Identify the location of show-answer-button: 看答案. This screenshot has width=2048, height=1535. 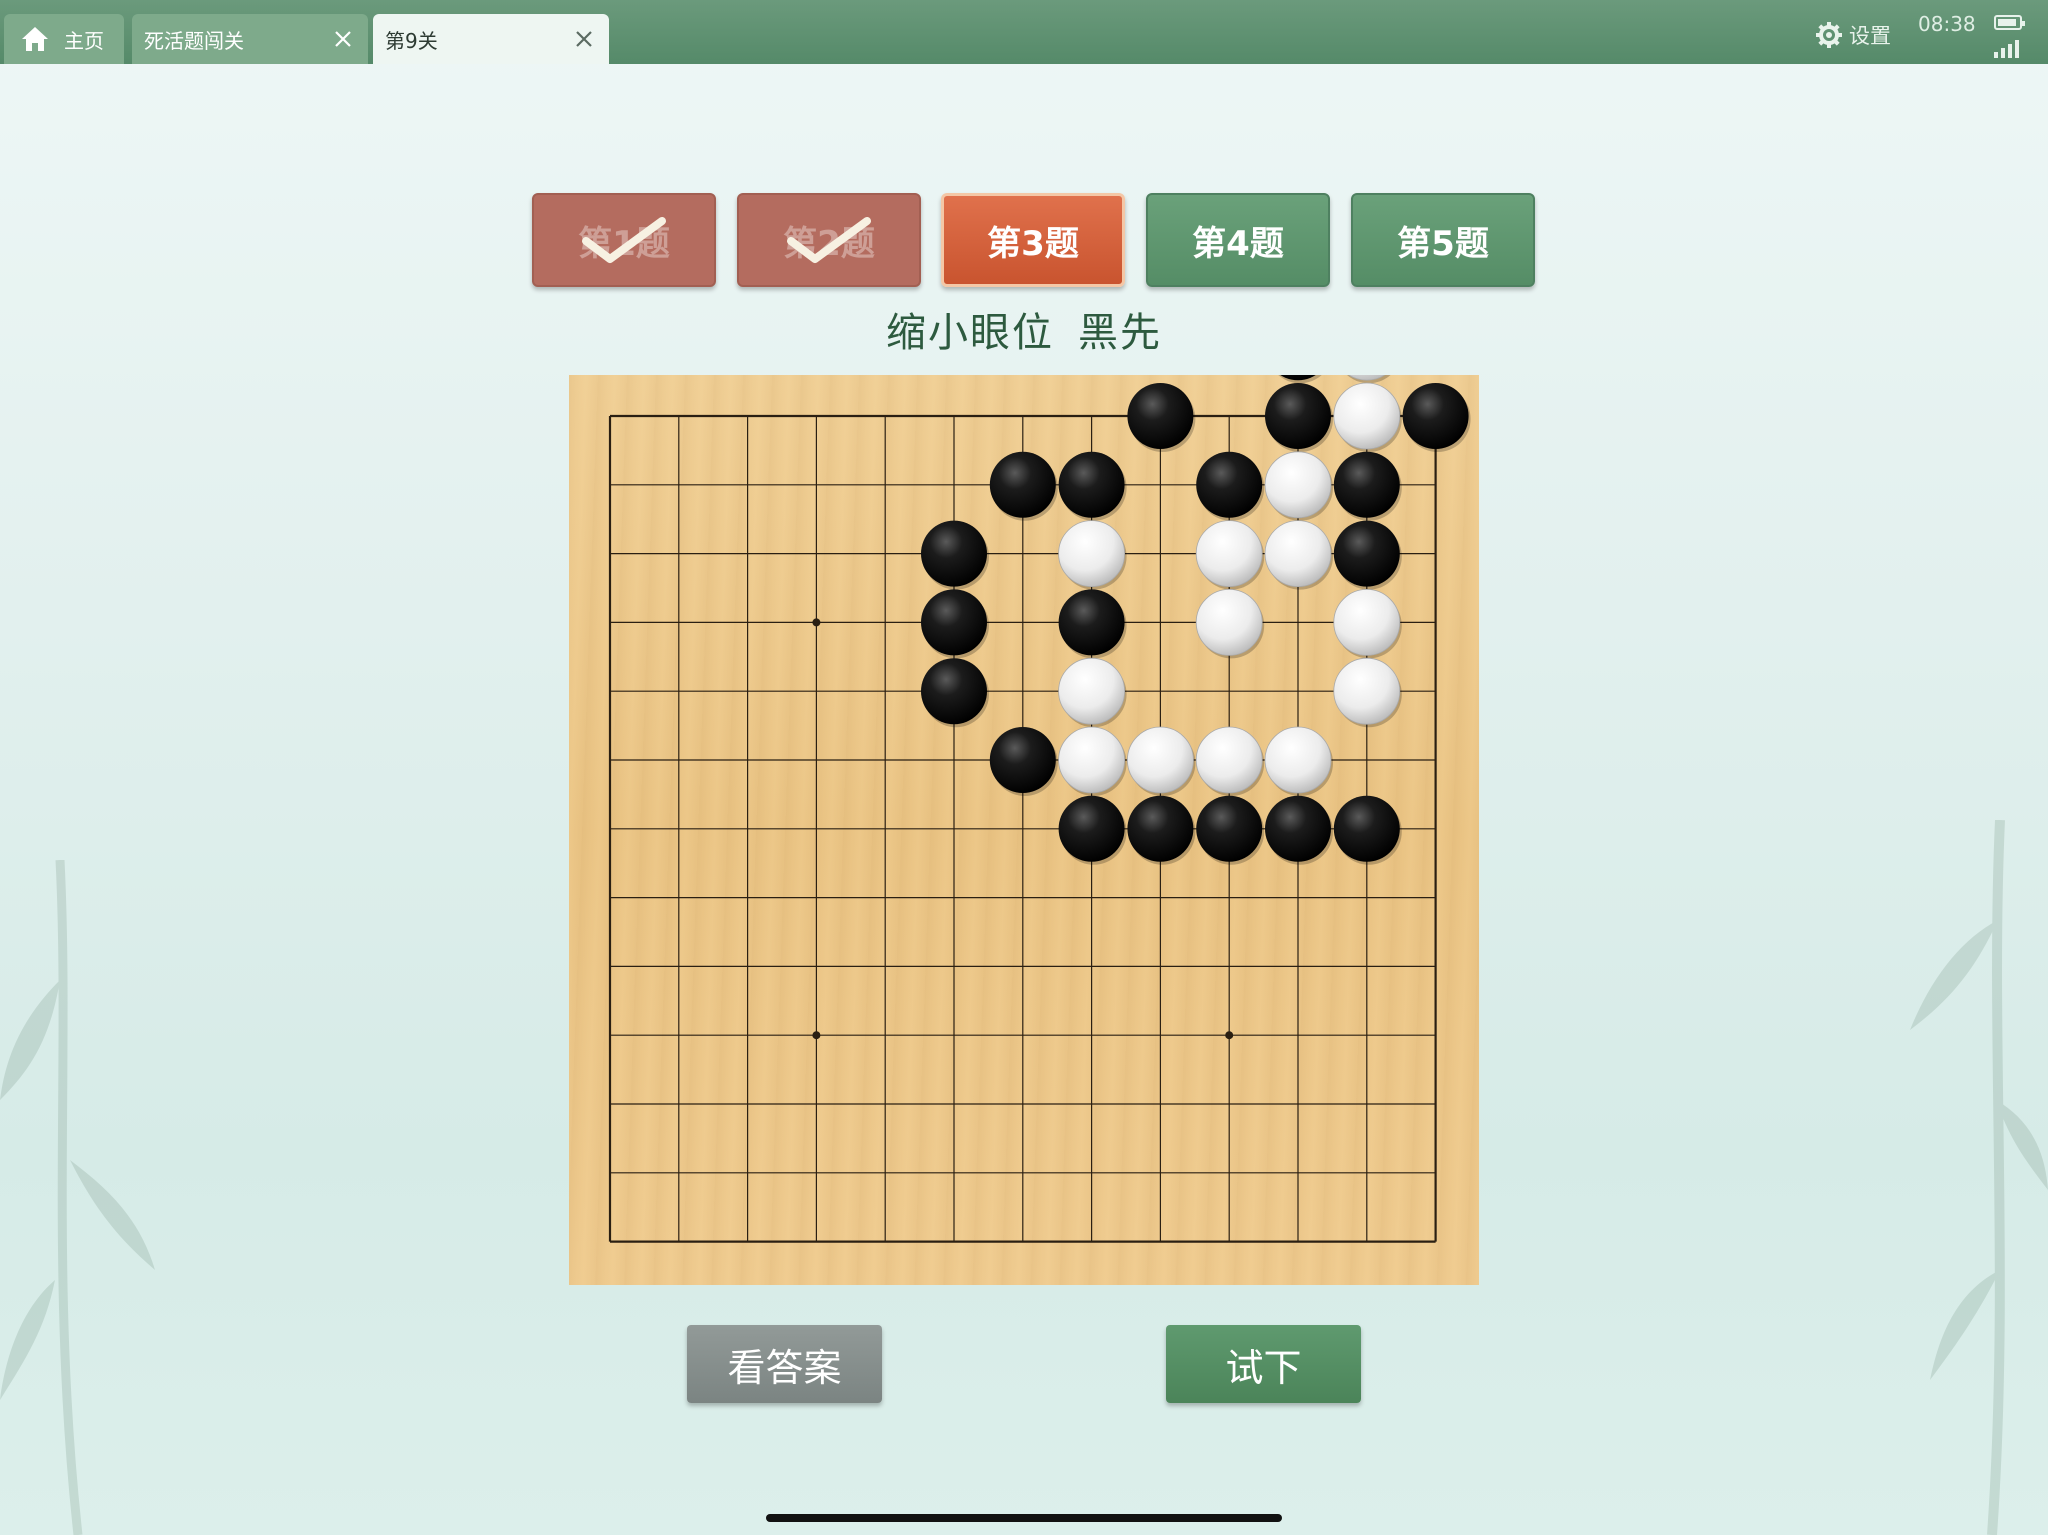
(784, 1364).